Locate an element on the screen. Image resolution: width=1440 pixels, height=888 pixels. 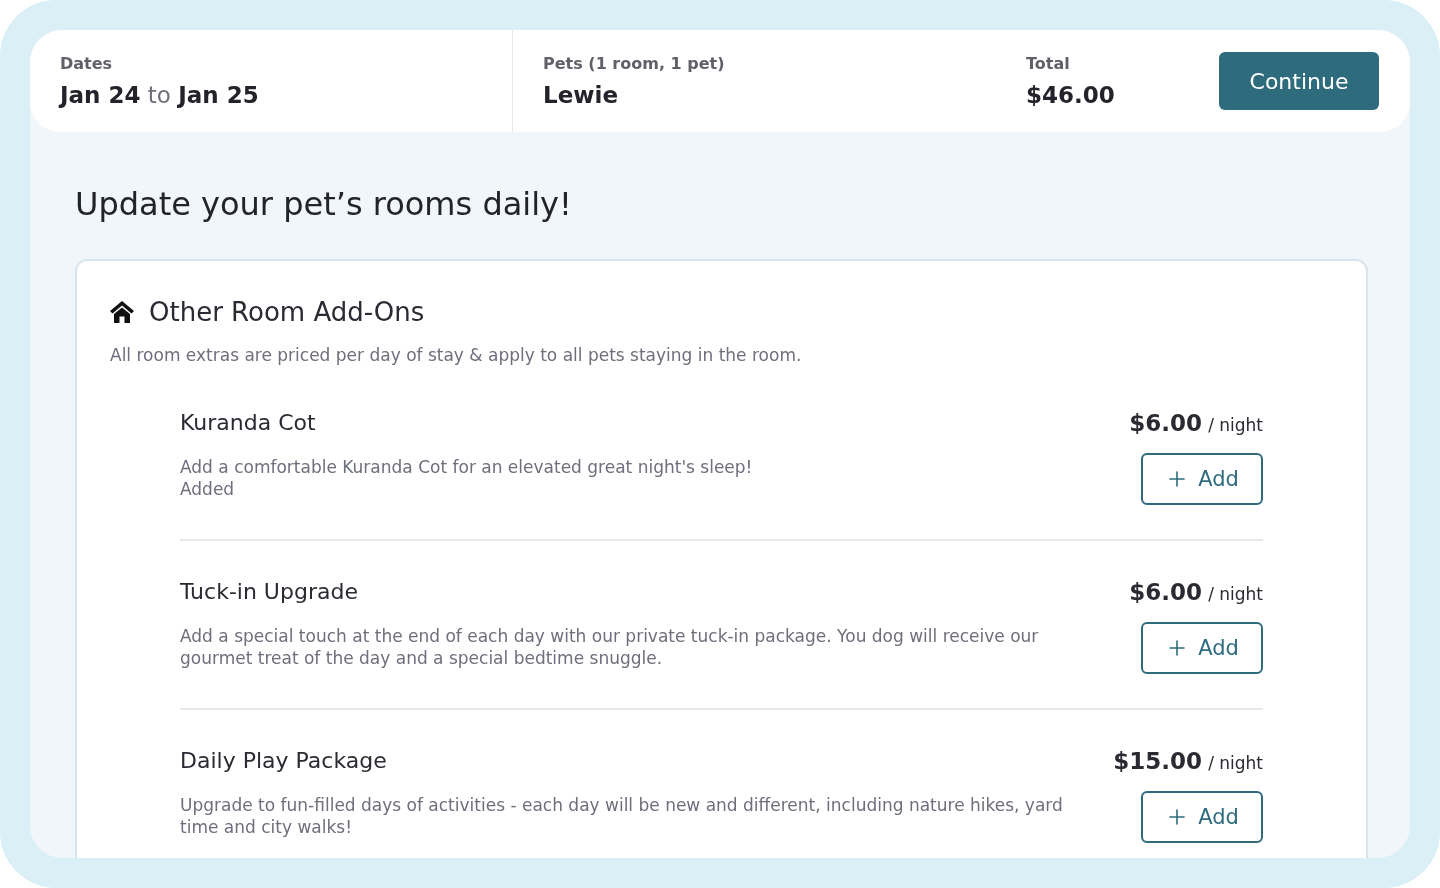
total-value: $46.00 is located at coordinates (1070, 95).